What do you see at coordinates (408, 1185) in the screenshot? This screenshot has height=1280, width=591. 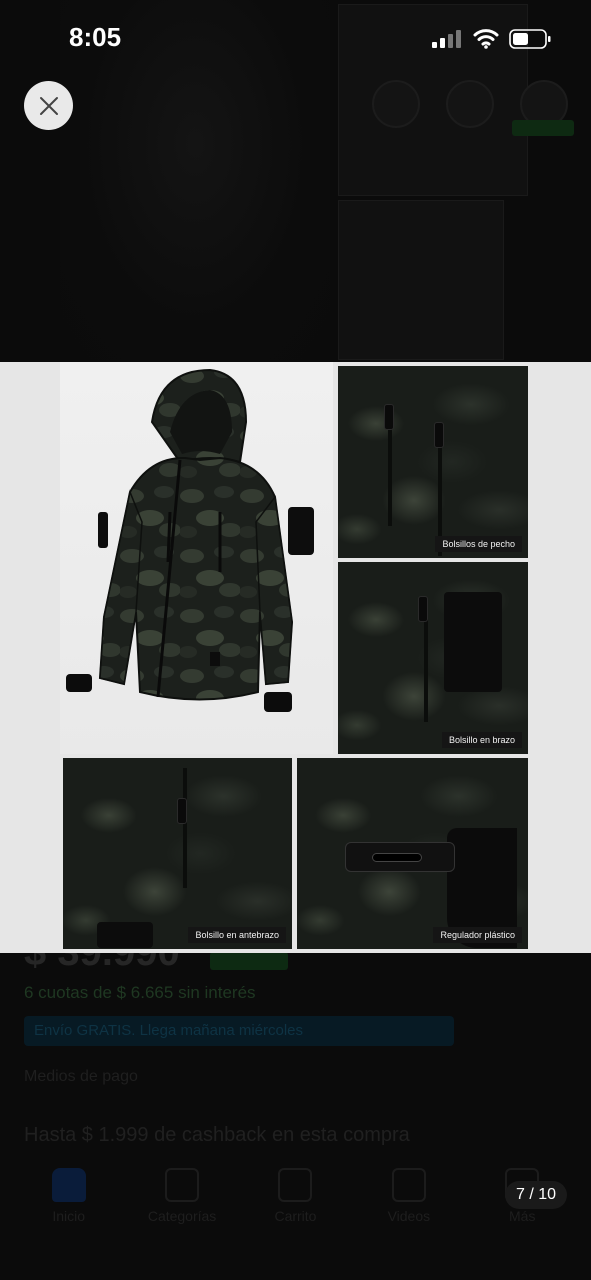 I see `play-icon` at bounding box center [408, 1185].